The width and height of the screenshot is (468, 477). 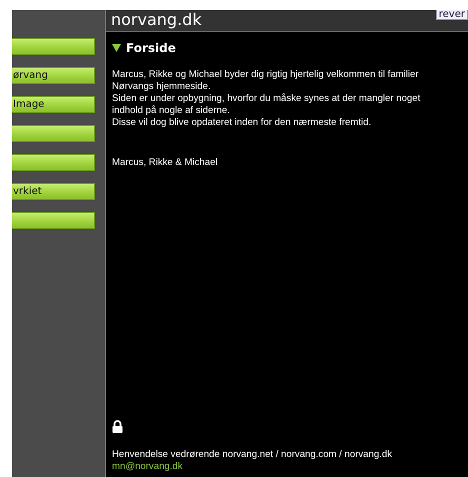 What do you see at coordinates (156, 20) in the screenshot?
I see `site-title: norvang.dk` at bounding box center [156, 20].